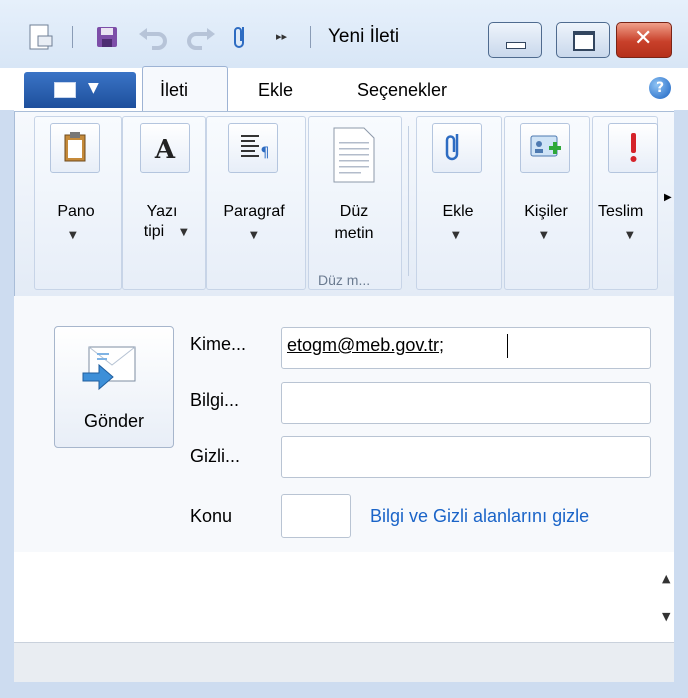 The width and height of the screenshot is (688, 698). Describe the element at coordinates (660, 88) in the screenshot. I see `help-icon: ?` at that location.